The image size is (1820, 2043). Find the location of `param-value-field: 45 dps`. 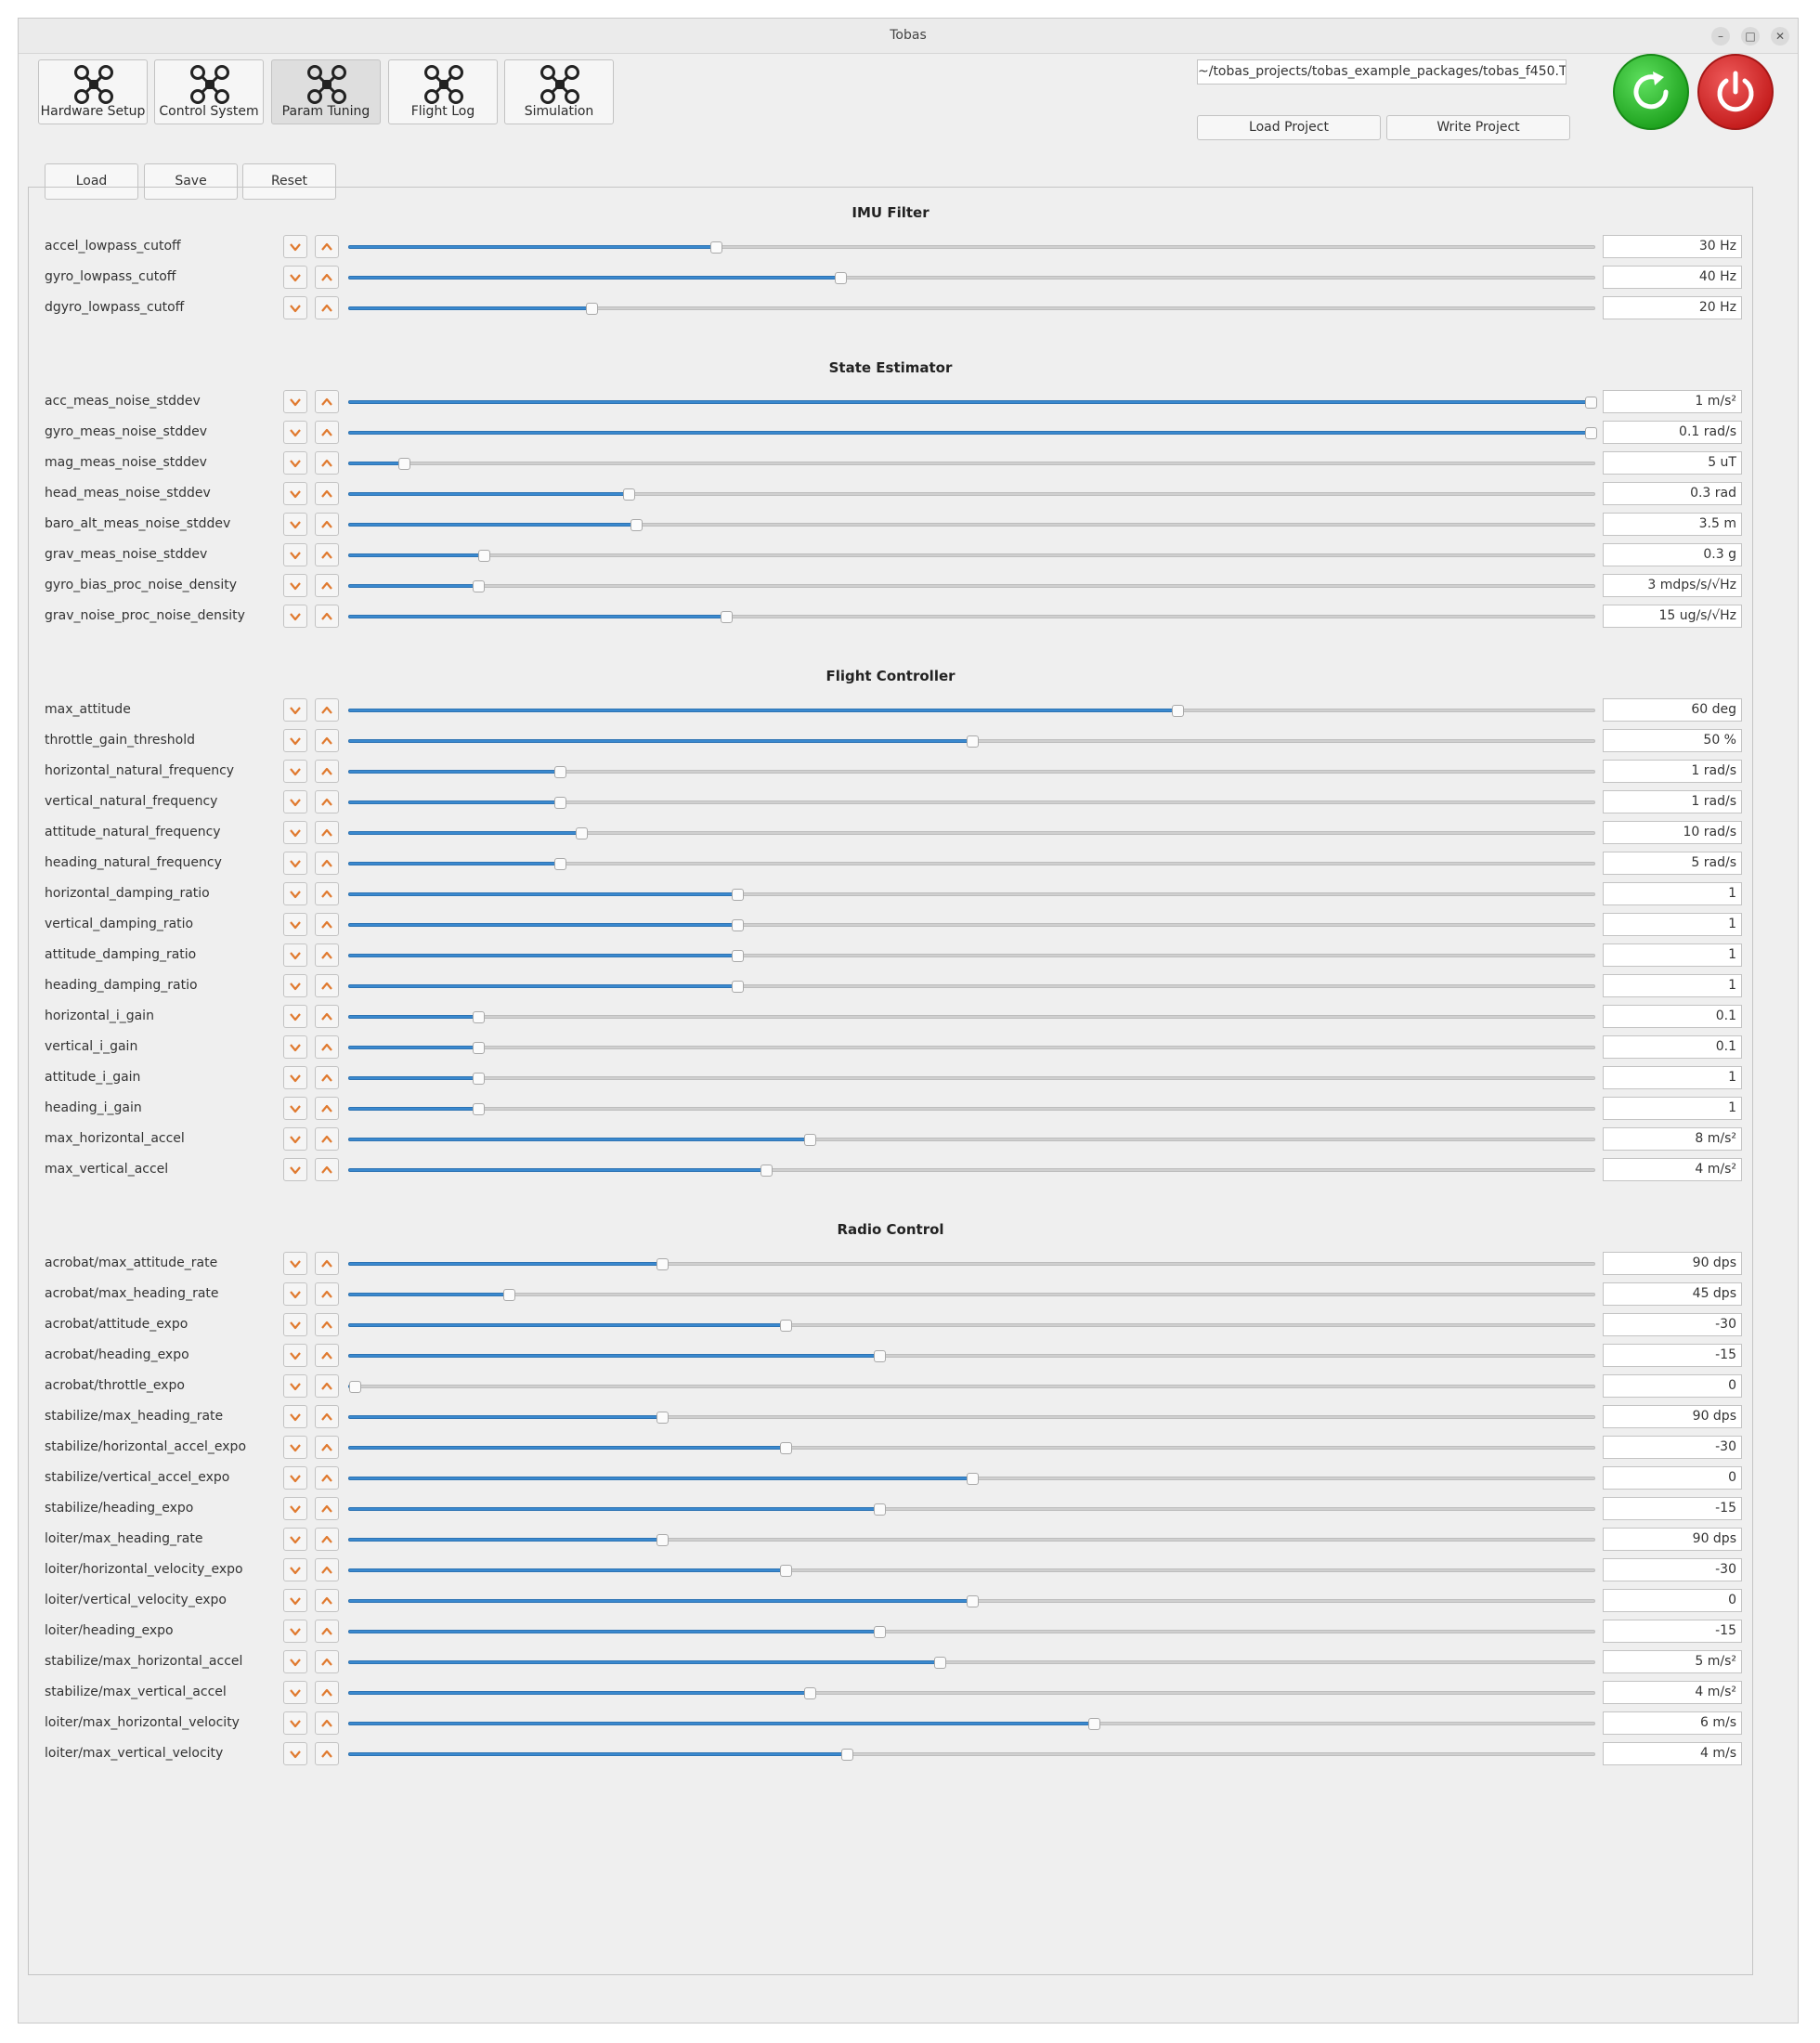

param-value-field: 45 dps is located at coordinates (1672, 1294).